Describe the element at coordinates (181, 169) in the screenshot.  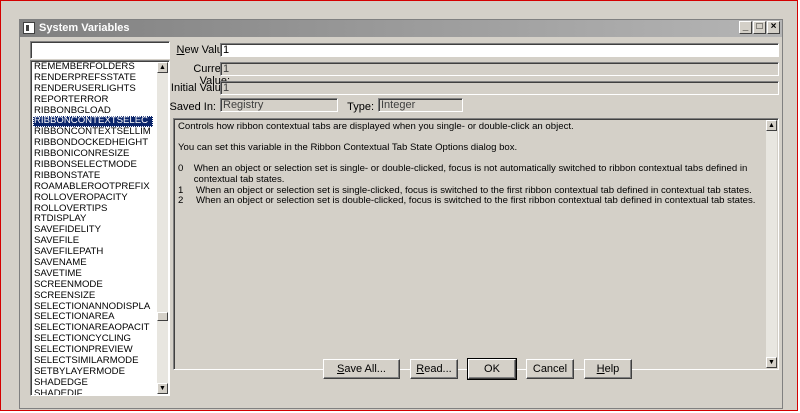
I see `option-number: 0` at that location.